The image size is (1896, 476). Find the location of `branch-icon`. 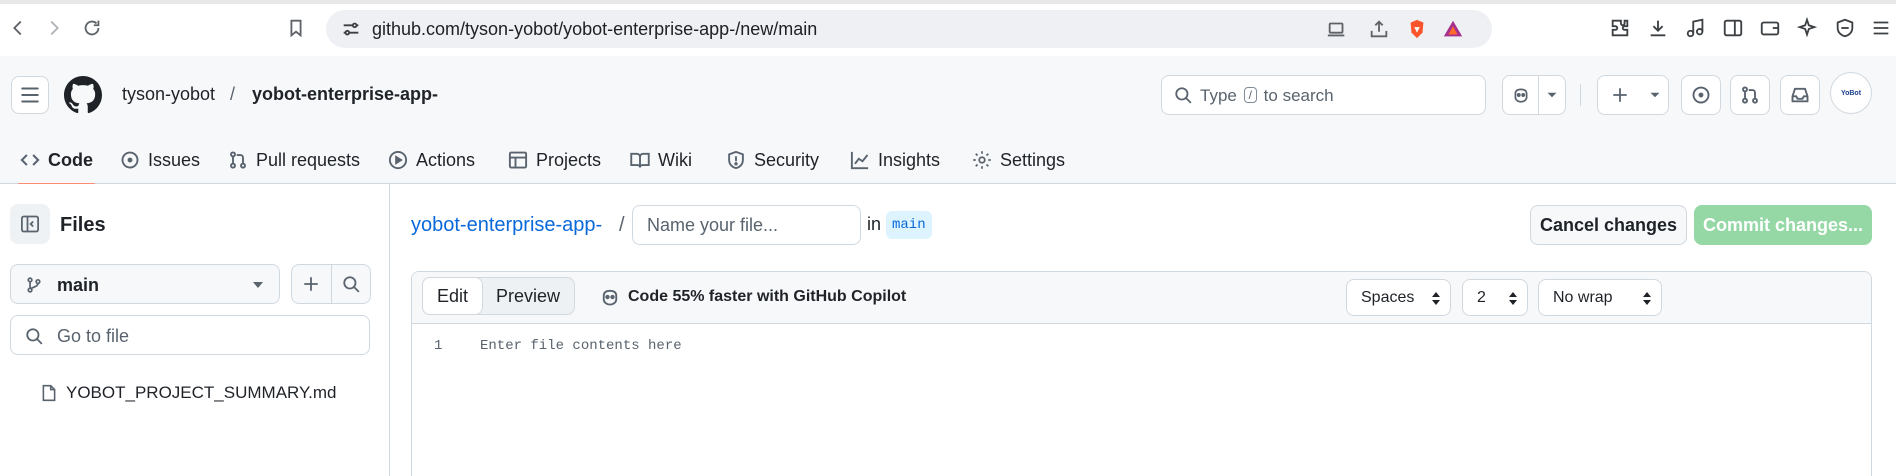

branch-icon is located at coordinates (34, 285).